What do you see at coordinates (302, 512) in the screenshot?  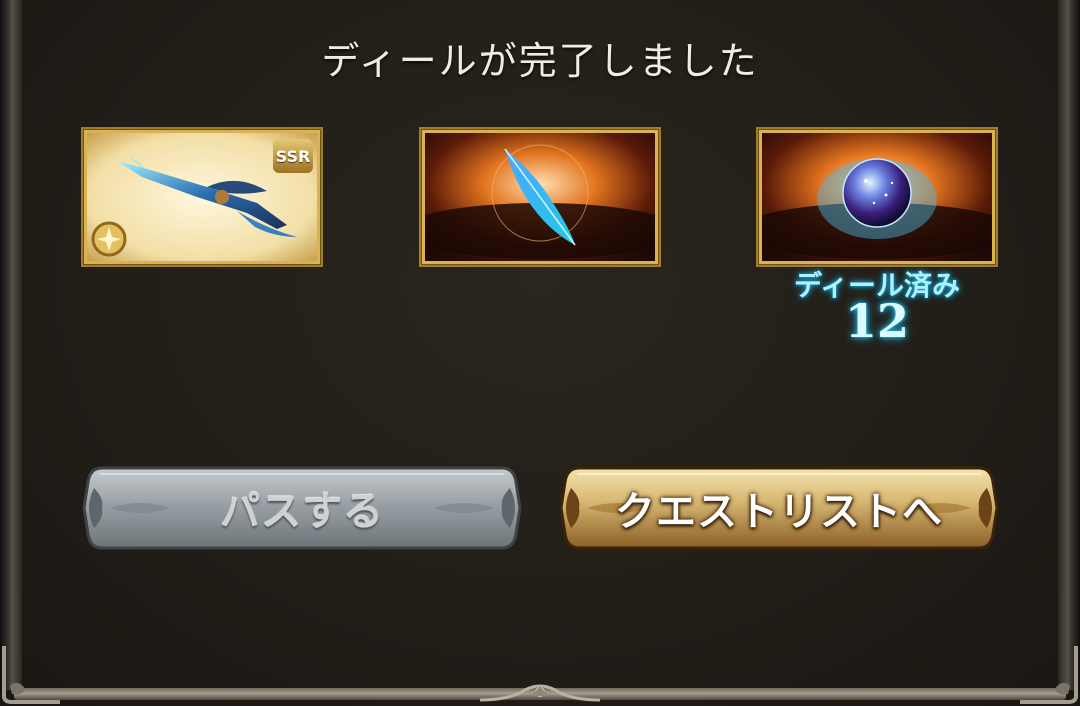 I see `pass-button-label: パスする` at bounding box center [302, 512].